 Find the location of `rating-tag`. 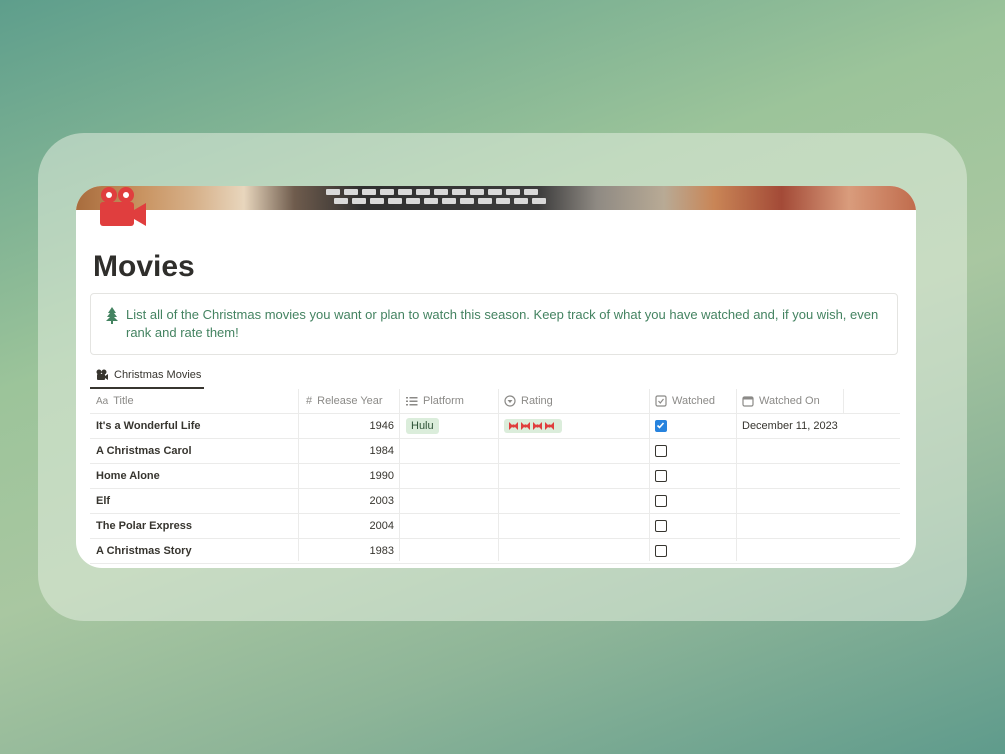

rating-tag is located at coordinates (533, 426).